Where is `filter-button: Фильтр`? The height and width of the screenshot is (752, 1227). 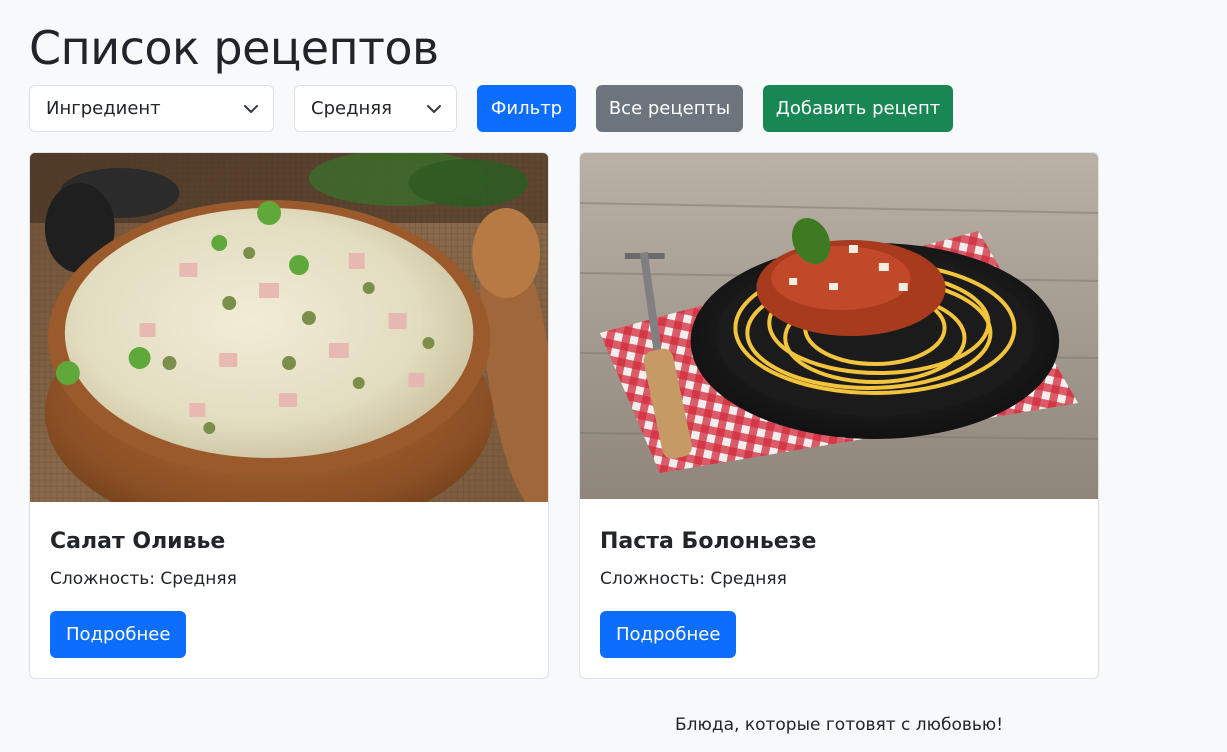
filter-button: Фильтр is located at coordinates (526, 108).